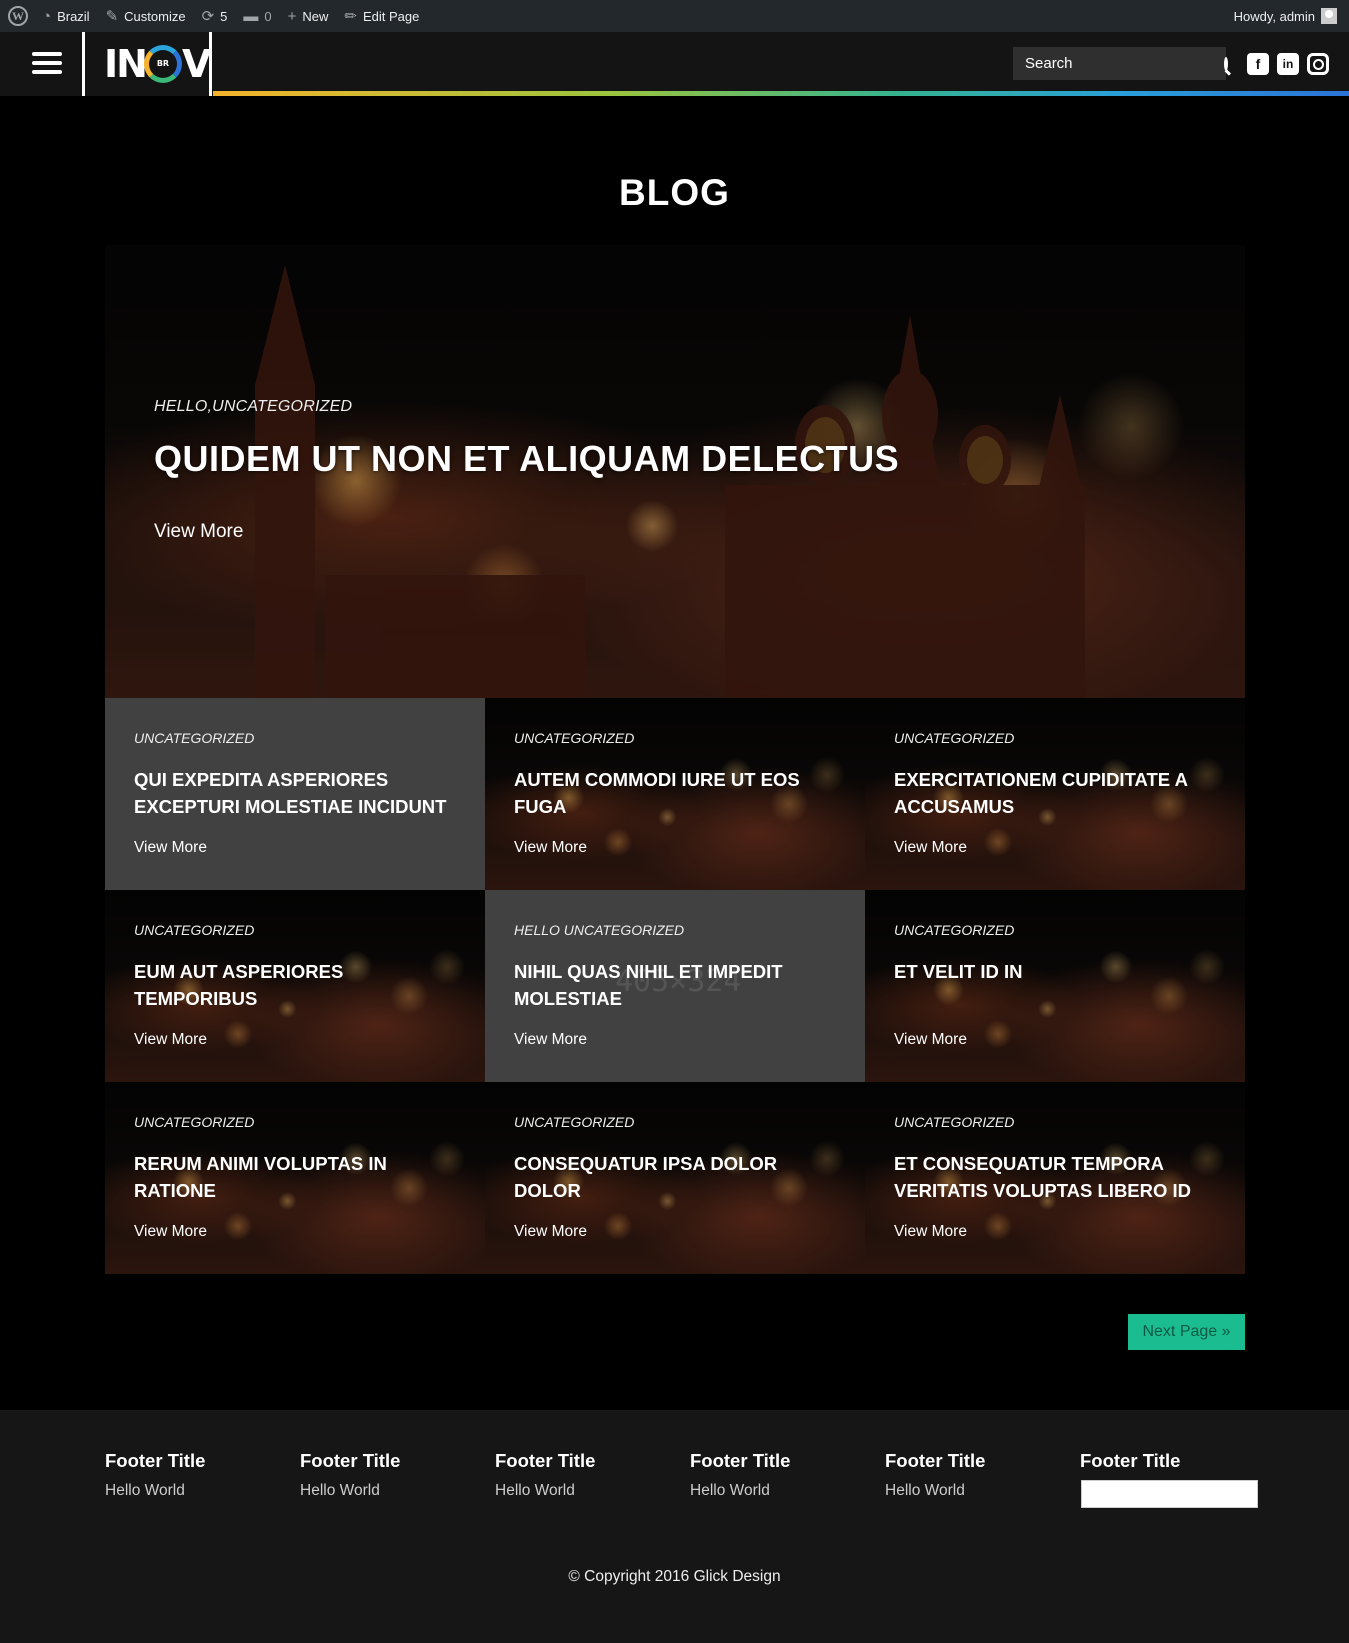 The width and height of the screenshot is (1349, 1643). Describe the element at coordinates (162, 64) in the screenshot. I see `logo-ring: BR` at that location.